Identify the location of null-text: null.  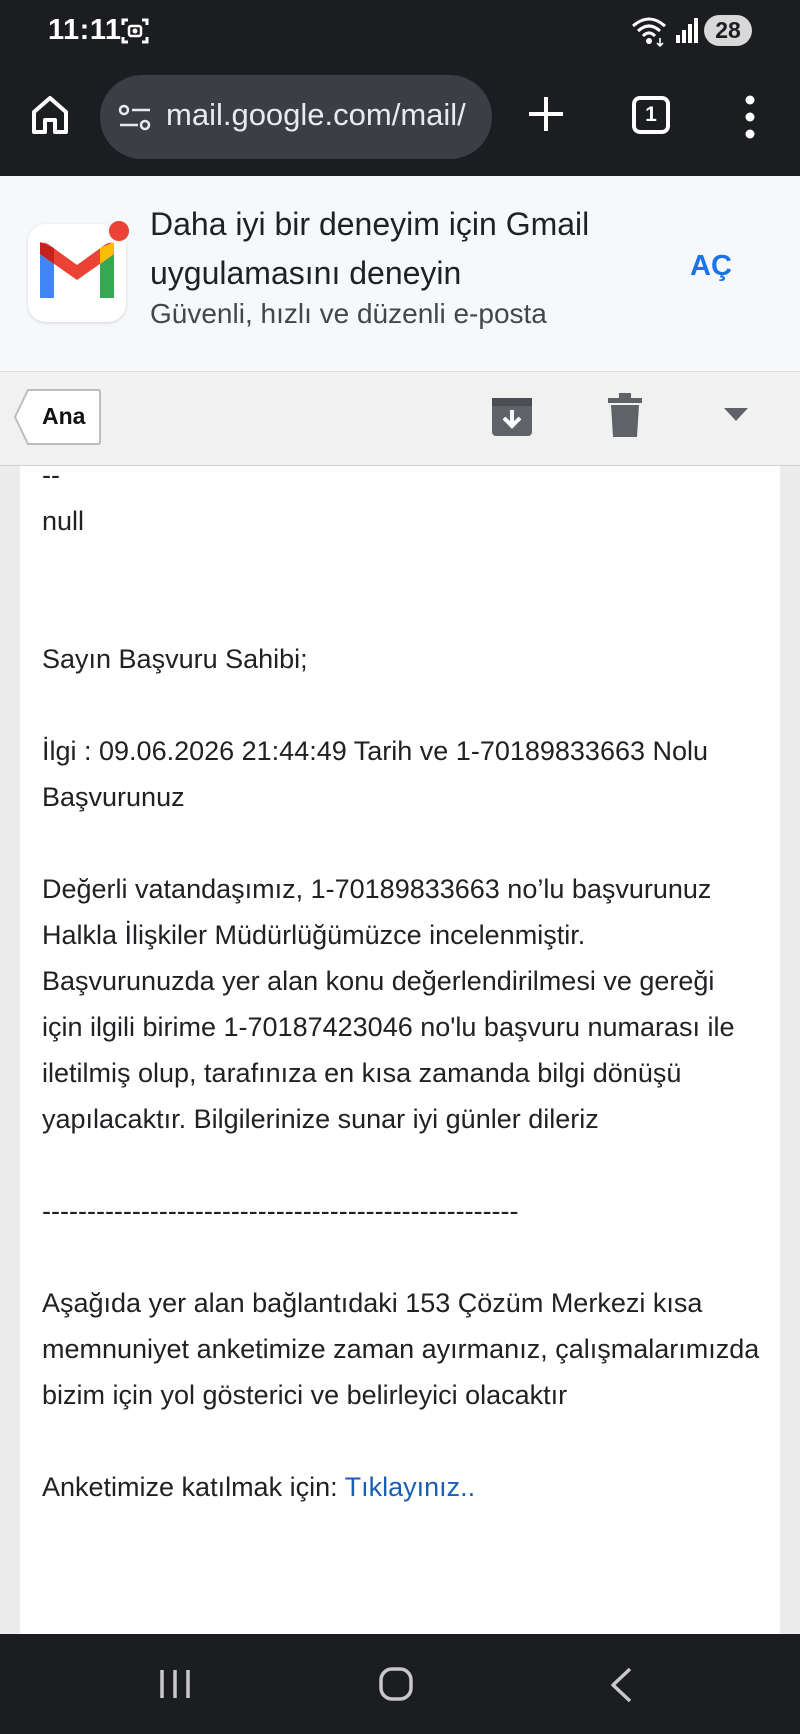
(402, 521).